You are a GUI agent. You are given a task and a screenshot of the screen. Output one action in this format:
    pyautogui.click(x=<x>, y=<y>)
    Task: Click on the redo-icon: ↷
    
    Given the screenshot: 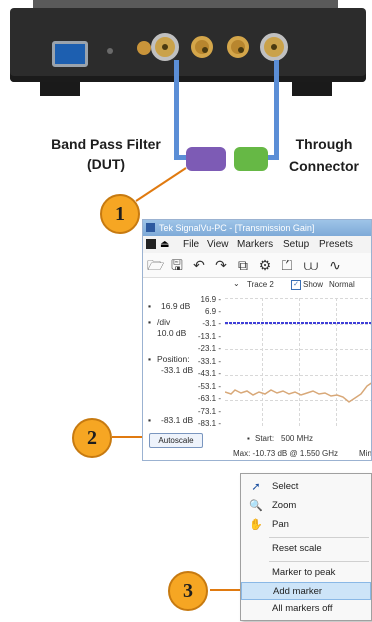 What is the action you would take?
    pyautogui.click(x=221, y=265)
    